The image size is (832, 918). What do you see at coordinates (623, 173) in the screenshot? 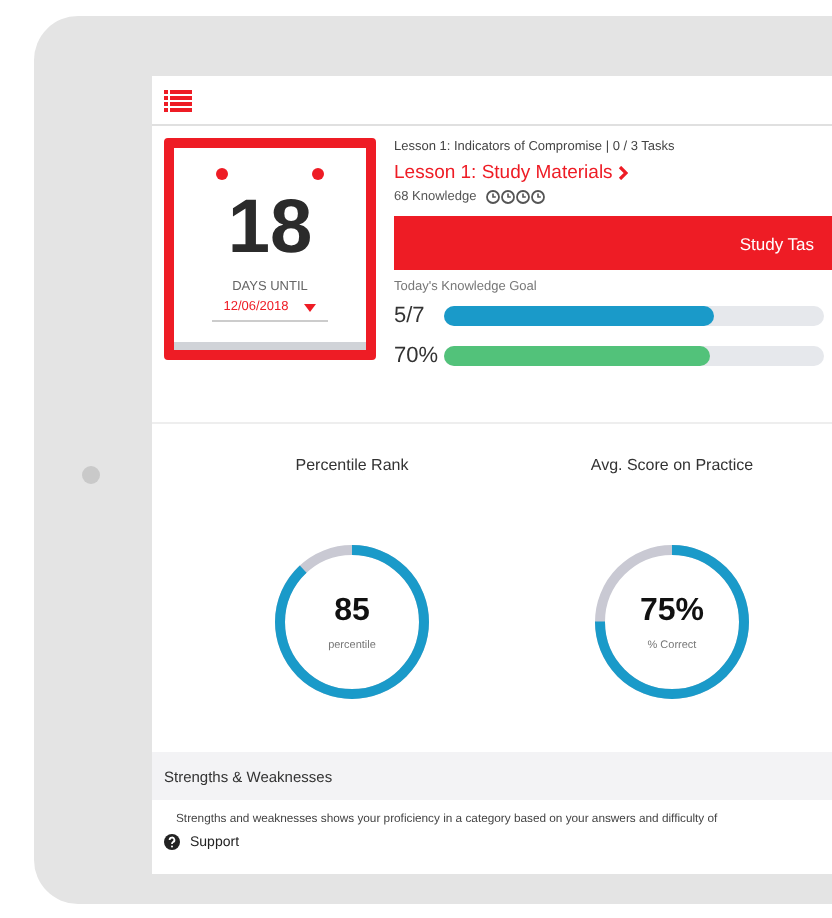
I see `chevron-icon` at bounding box center [623, 173].